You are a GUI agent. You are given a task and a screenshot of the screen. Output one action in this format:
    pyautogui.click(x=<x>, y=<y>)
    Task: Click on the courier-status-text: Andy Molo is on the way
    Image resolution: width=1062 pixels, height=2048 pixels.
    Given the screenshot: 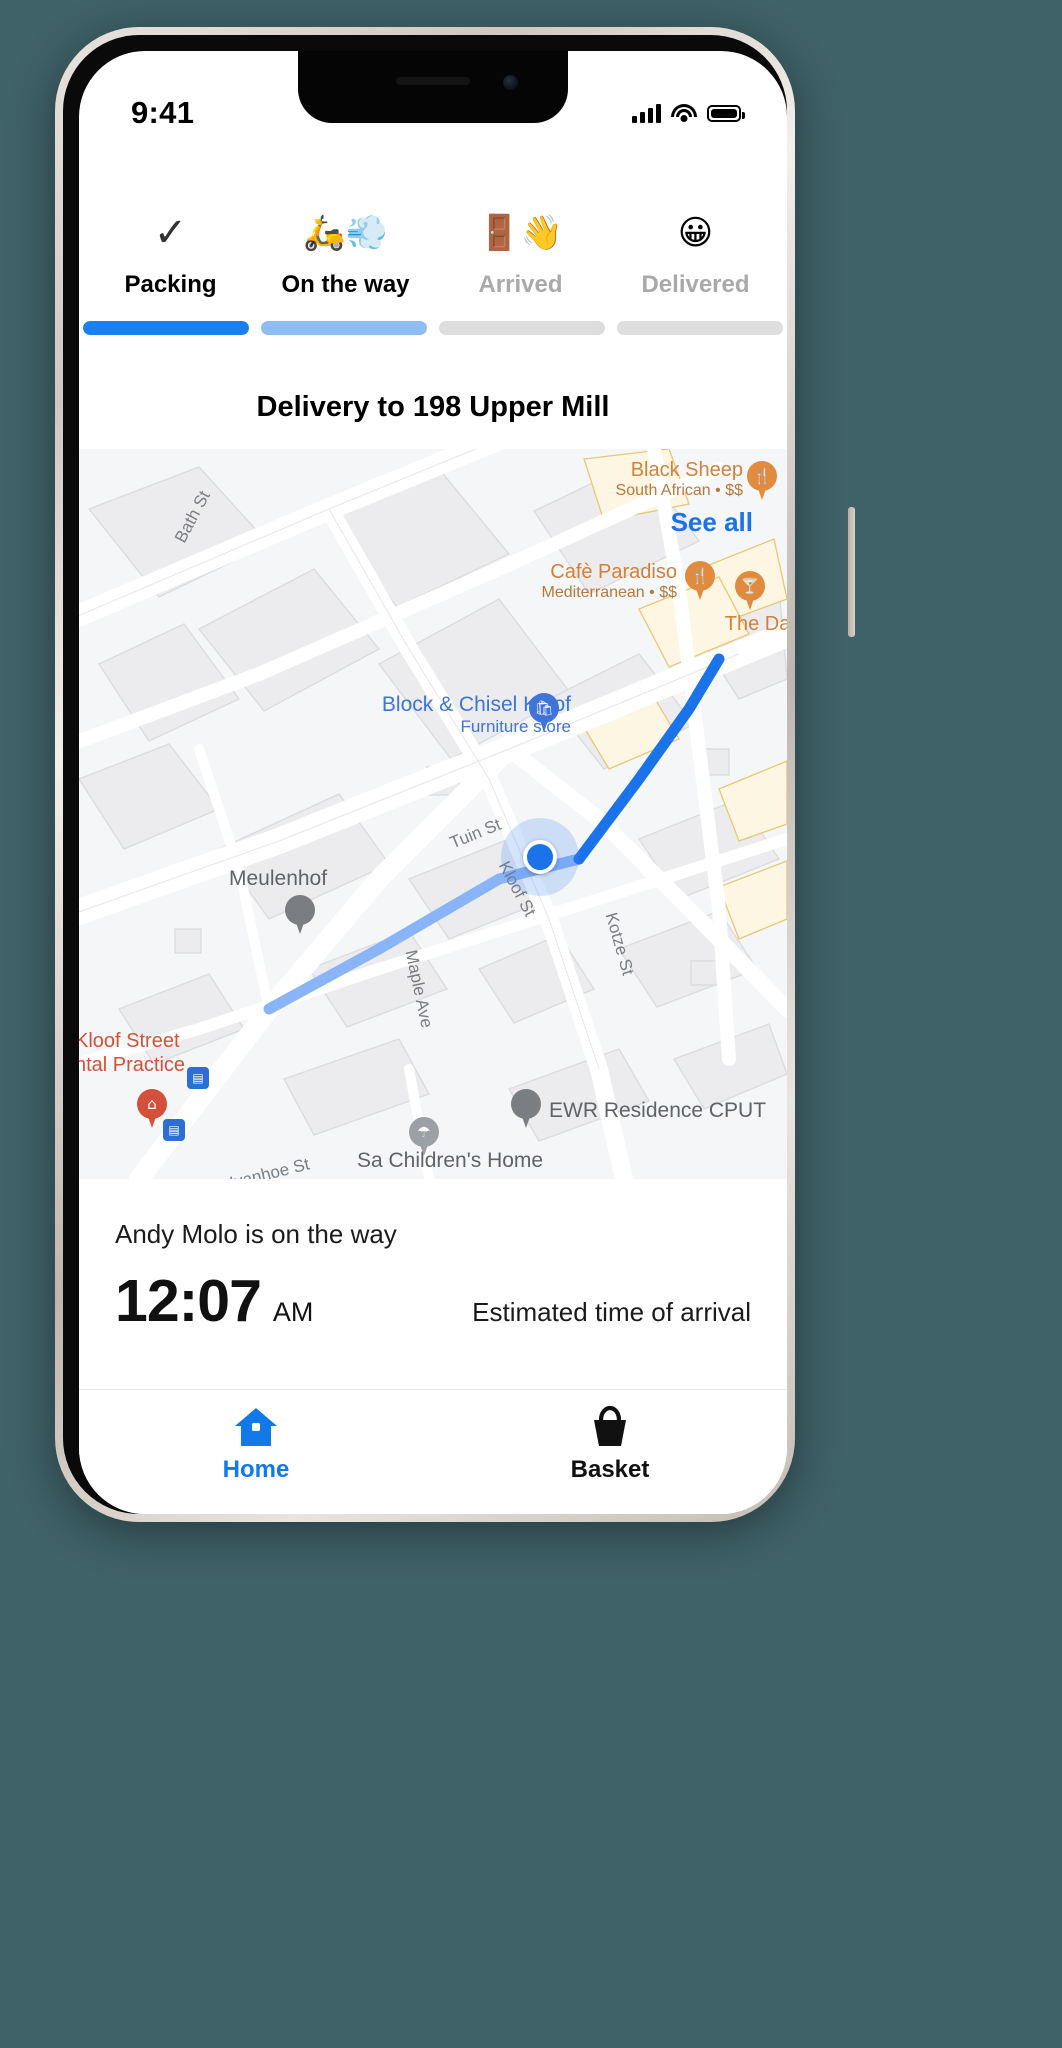 What is the action you would take?
    pyautogui.click(x=256, y=1234)
    